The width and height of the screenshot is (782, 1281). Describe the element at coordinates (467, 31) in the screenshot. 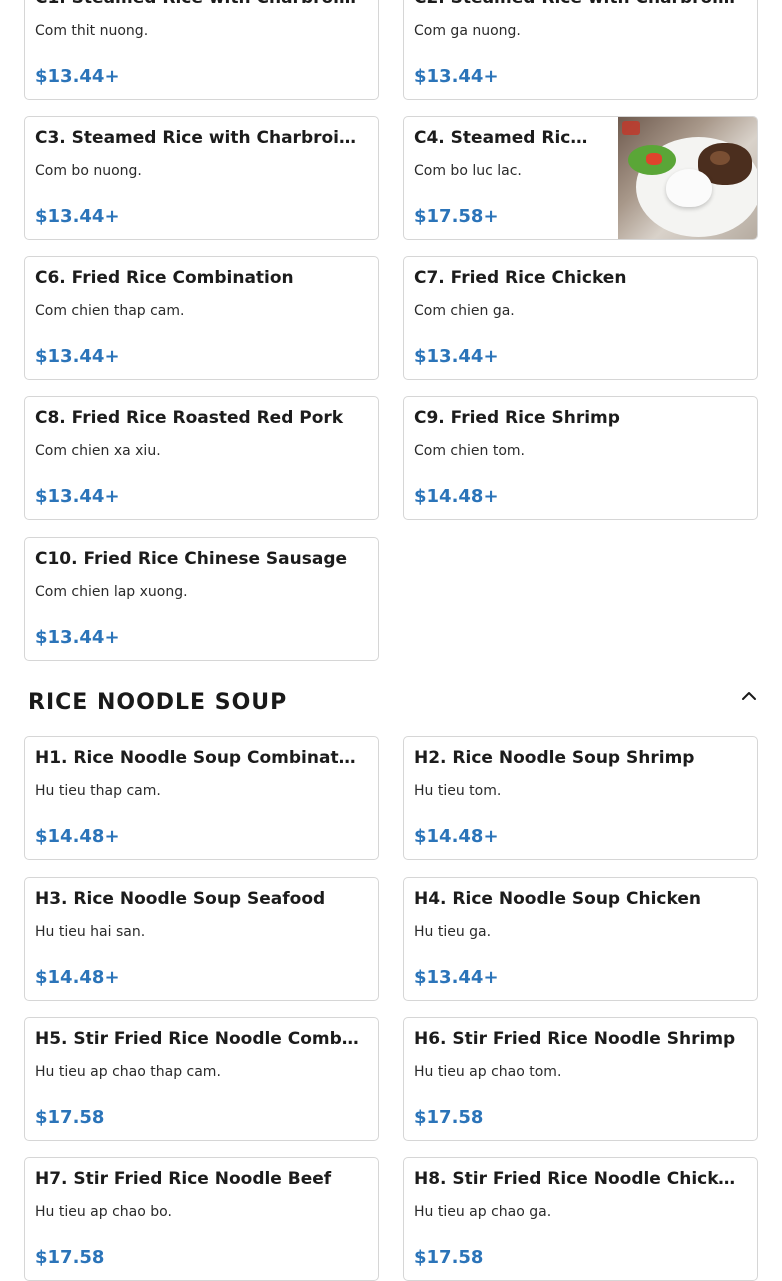

I see `item-description: Com ga nuong.` at that location.